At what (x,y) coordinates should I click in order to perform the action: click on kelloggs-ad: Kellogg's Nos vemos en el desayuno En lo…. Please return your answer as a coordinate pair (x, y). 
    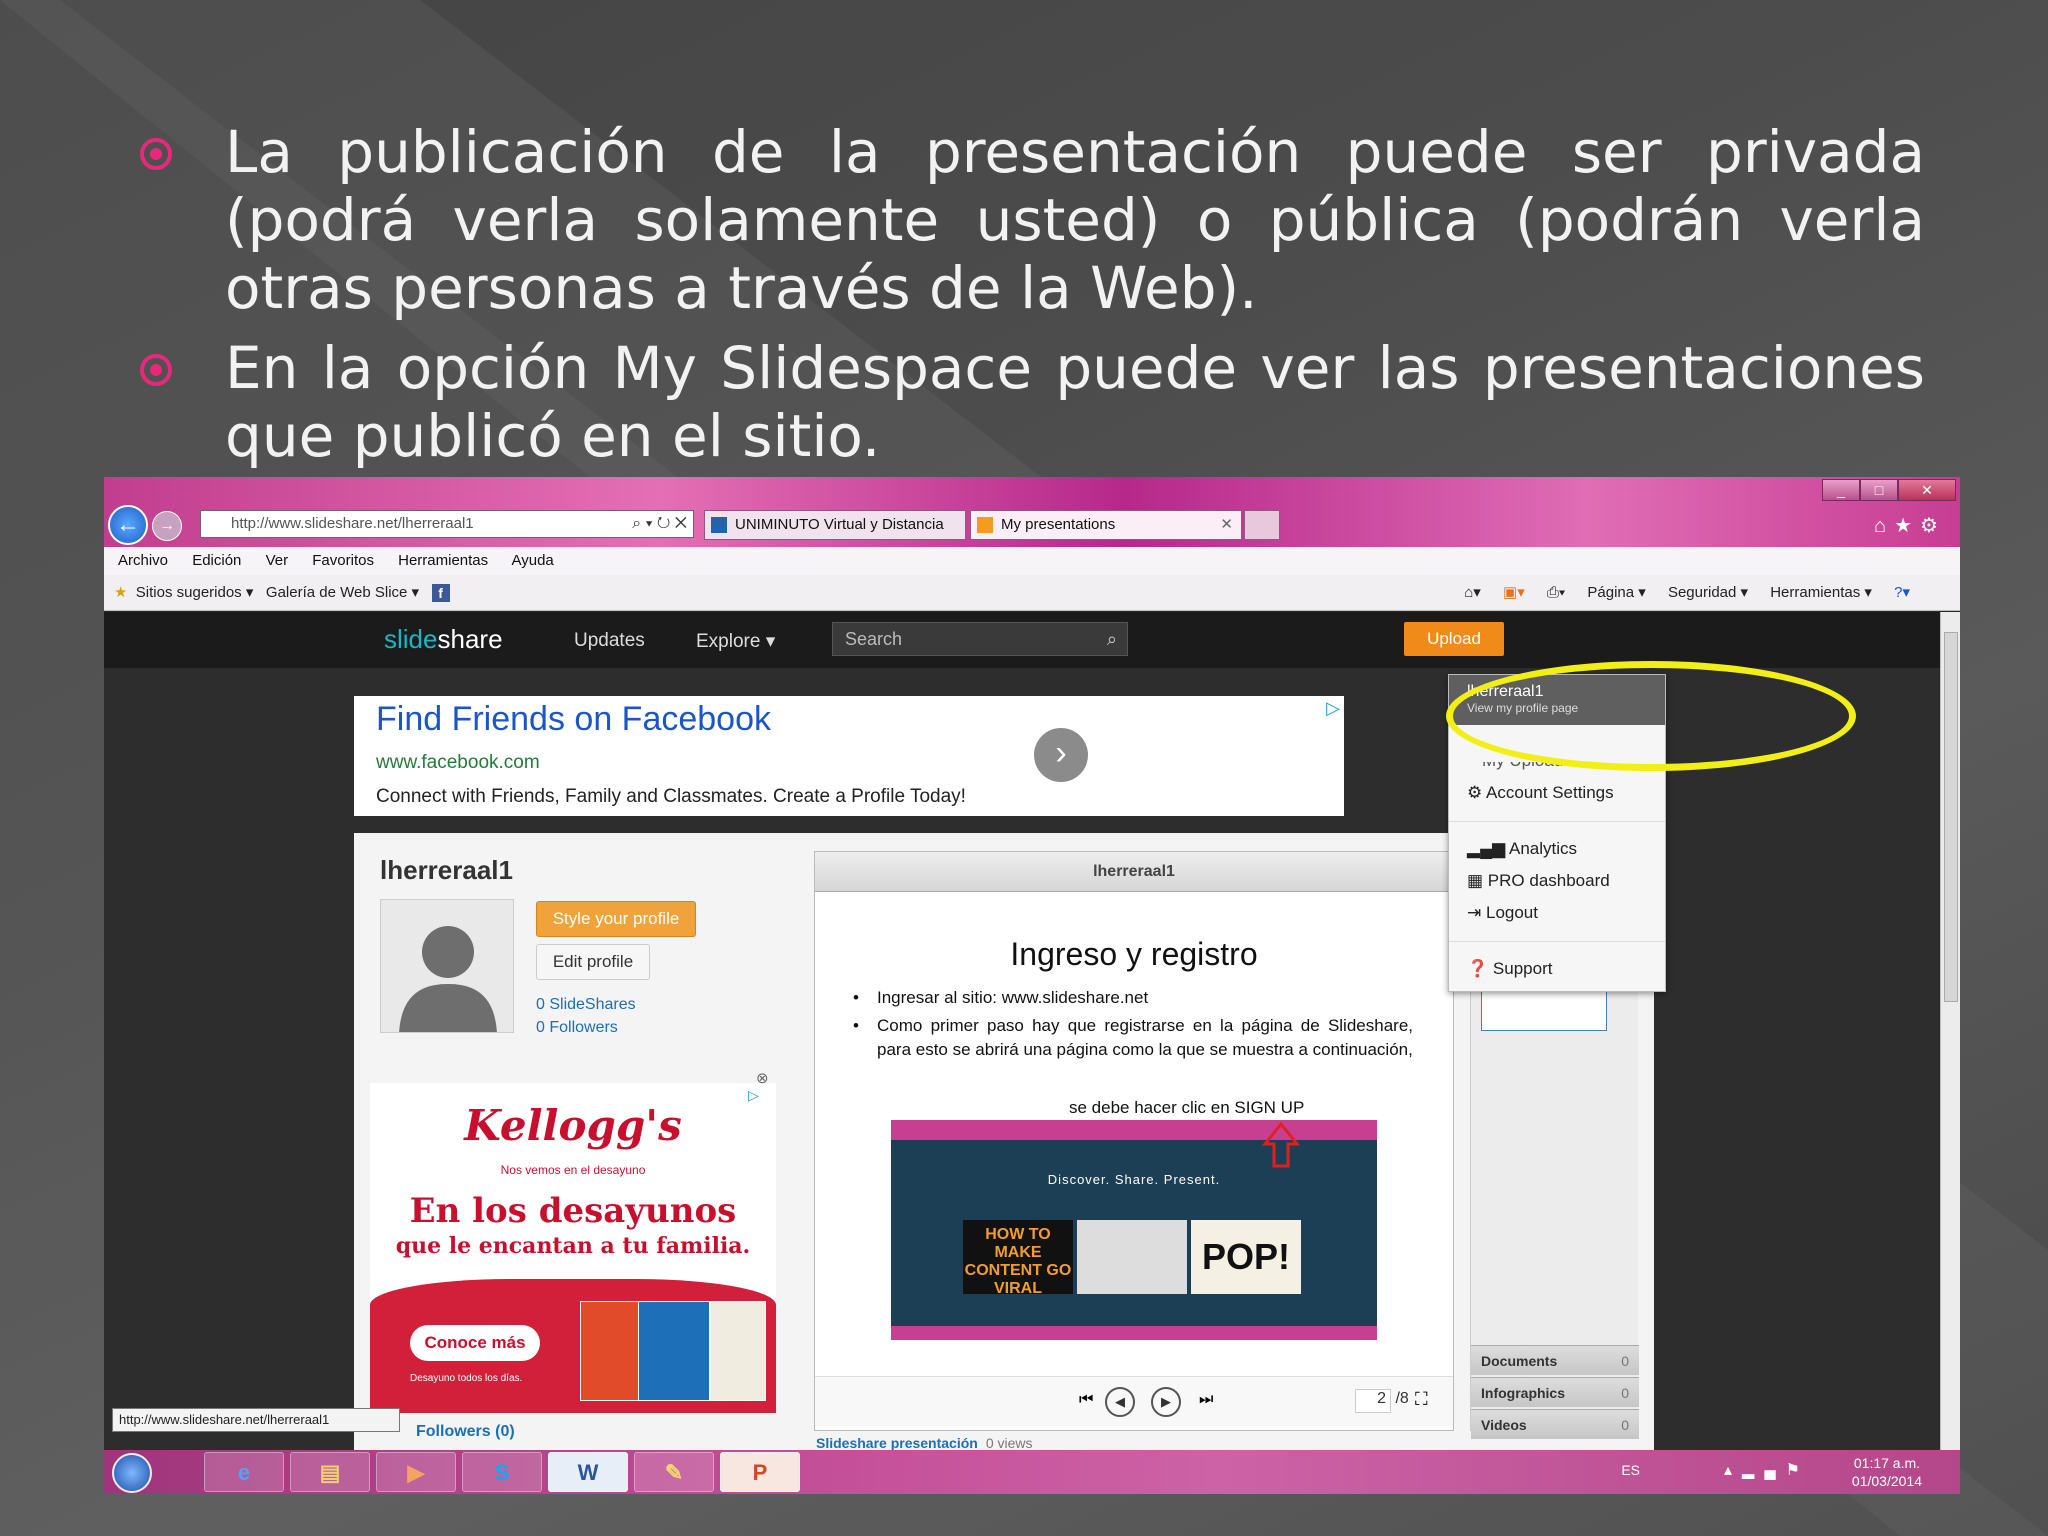
    Looking at the image, I should click on (573, 1248).